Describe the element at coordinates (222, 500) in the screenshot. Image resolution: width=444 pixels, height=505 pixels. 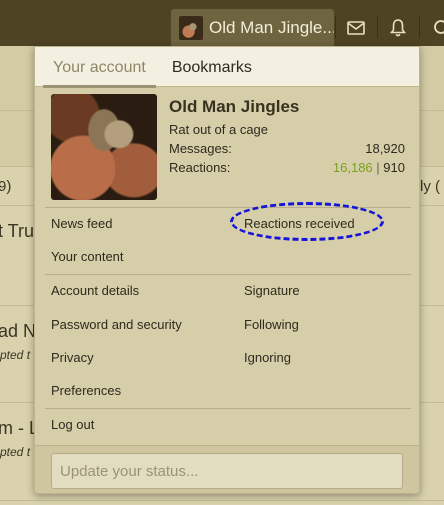
I see `background-divider` at that location.